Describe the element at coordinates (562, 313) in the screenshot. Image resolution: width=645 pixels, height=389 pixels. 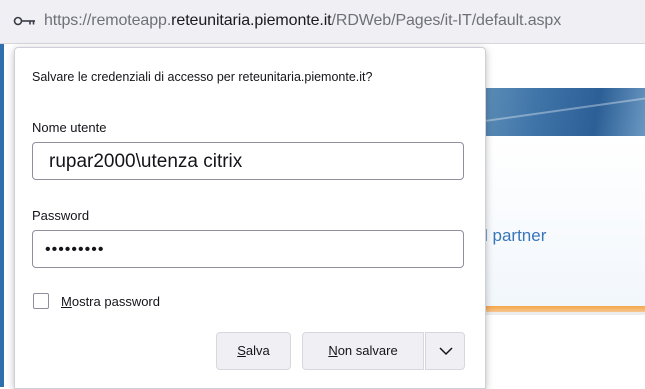
I see `page-underbar` at that location.